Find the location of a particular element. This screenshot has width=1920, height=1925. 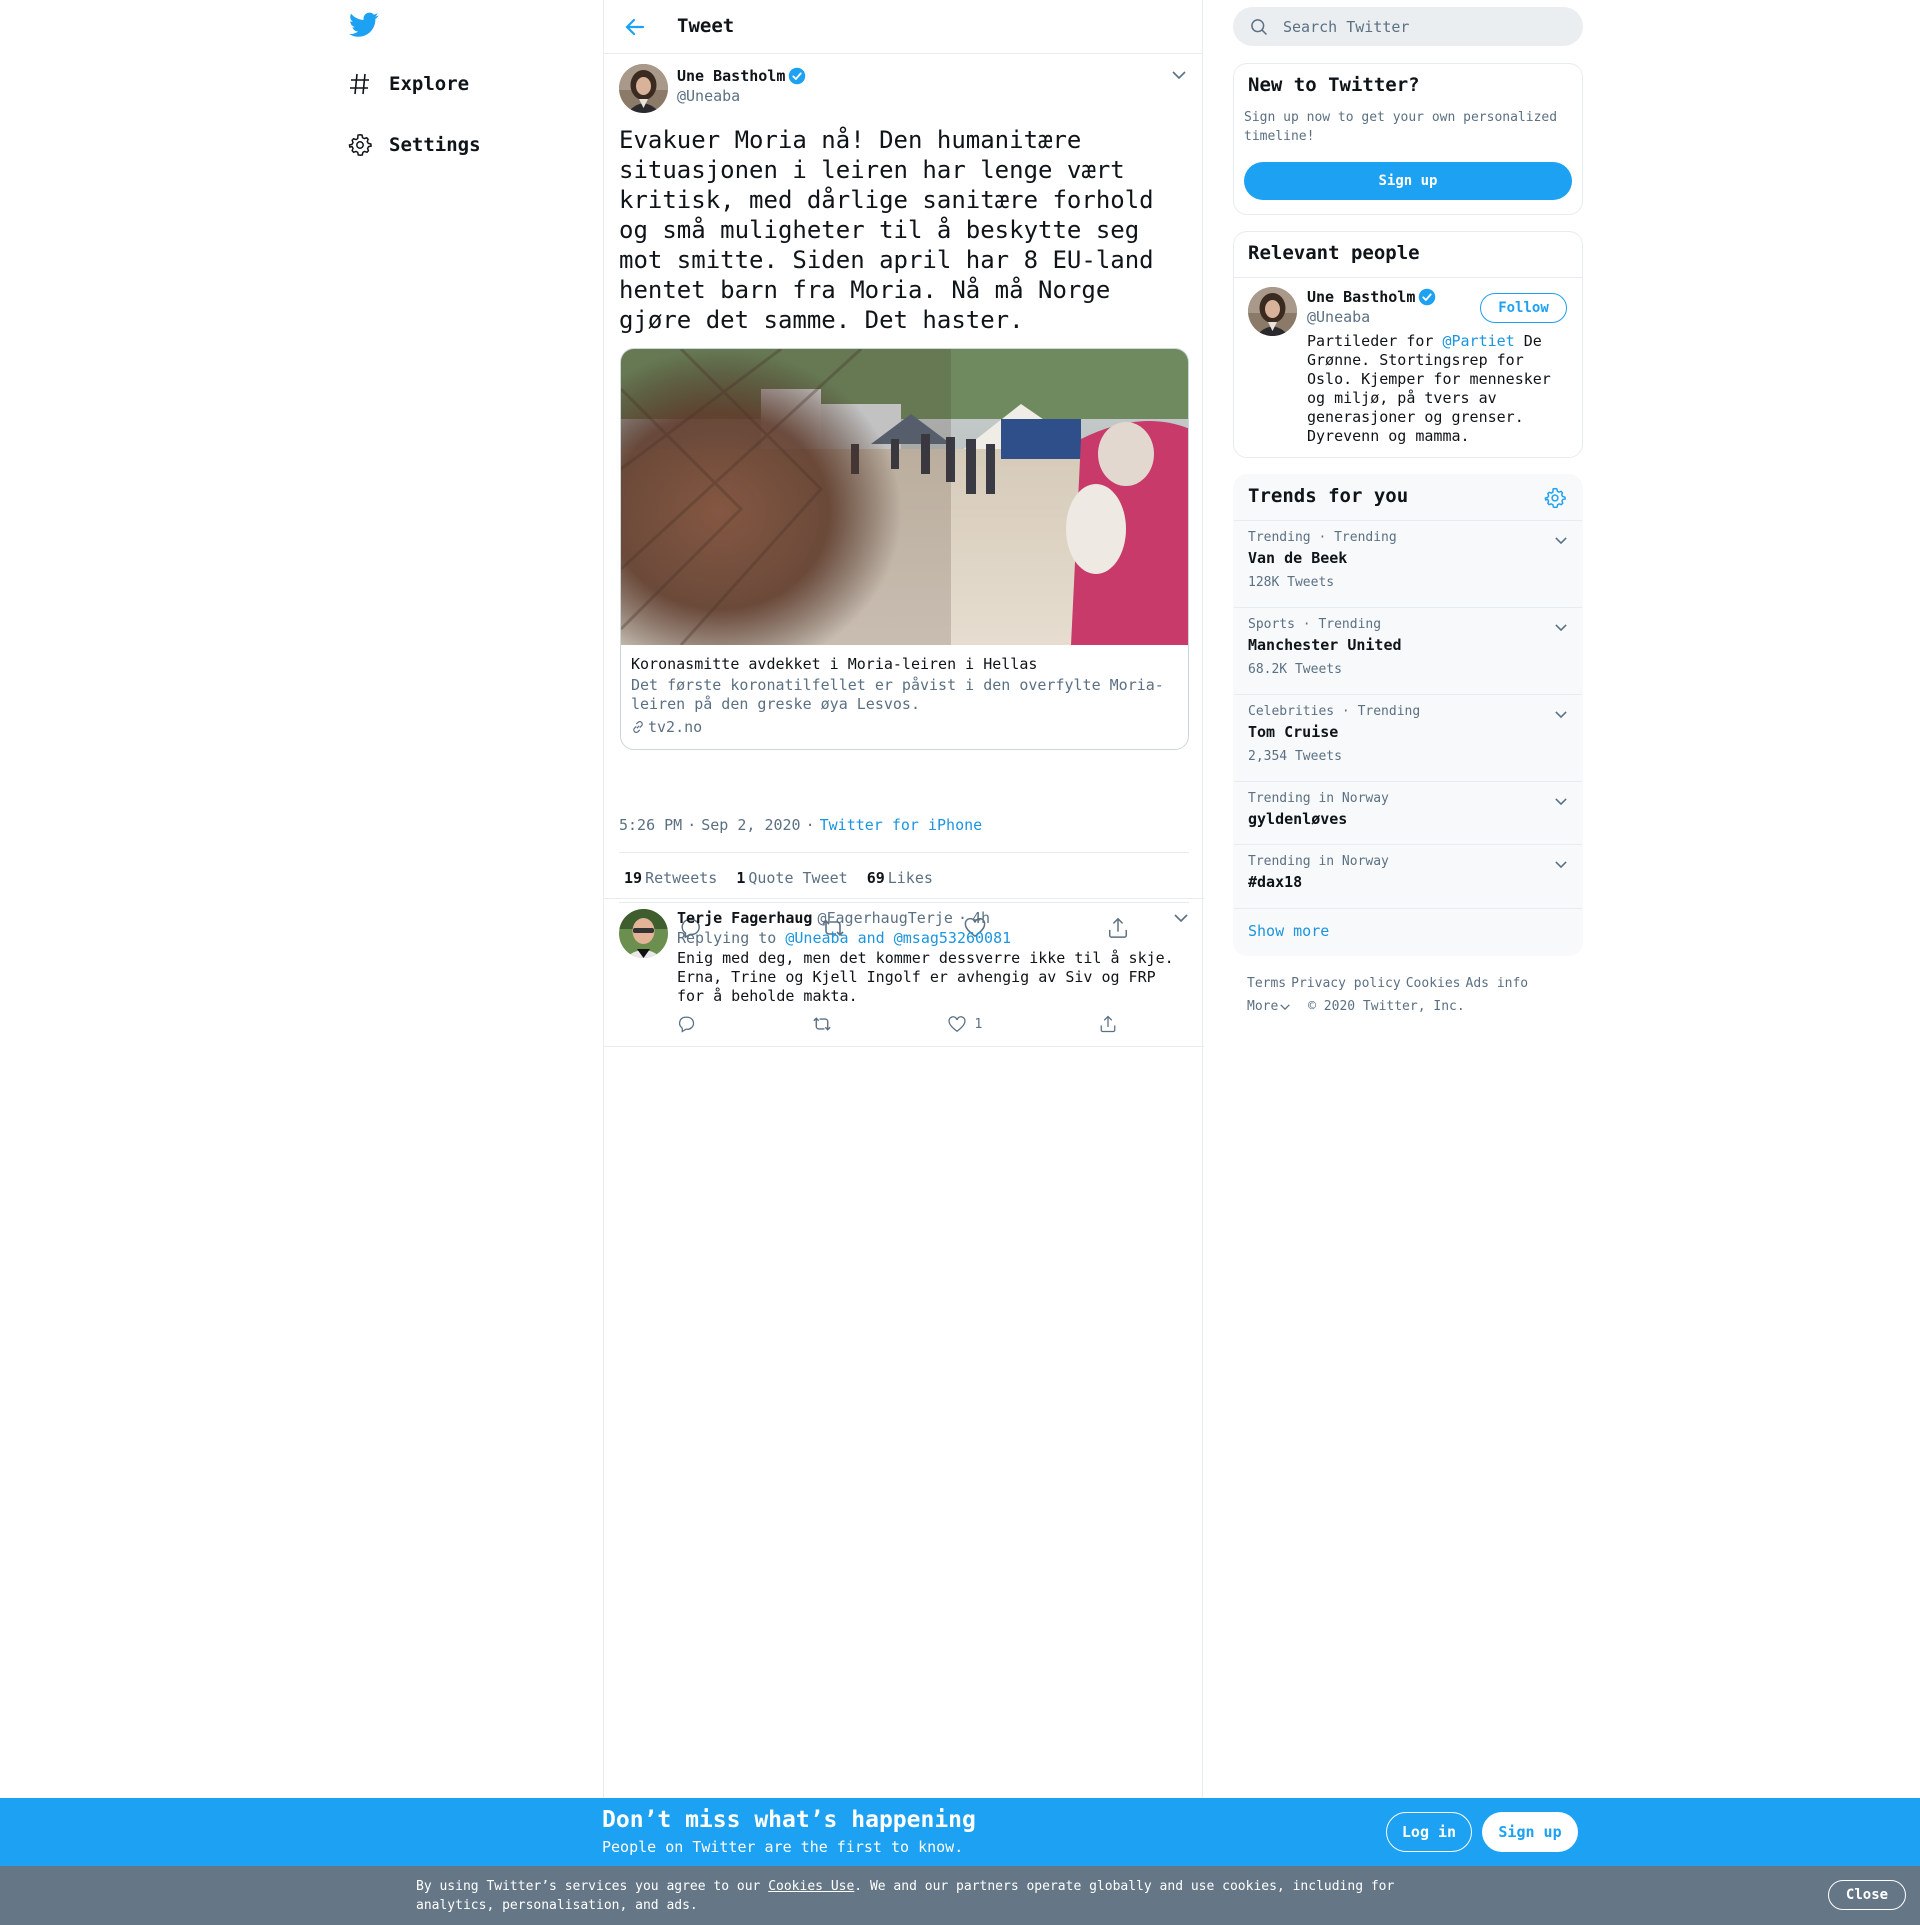

likes-stat: 69 Likes is located at coordinates (900, 878).